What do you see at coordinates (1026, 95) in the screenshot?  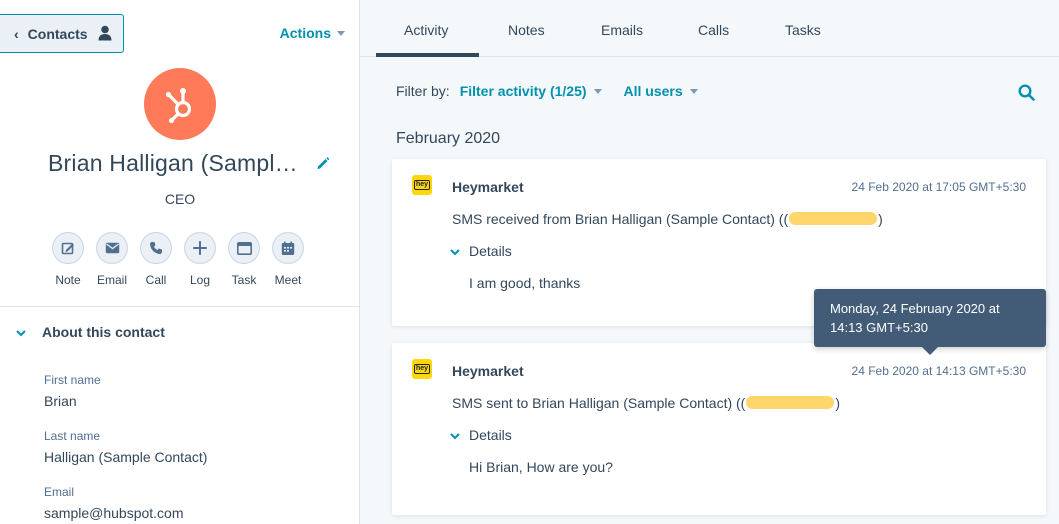 I see `search-icon` at bounding box center [1026, 95].